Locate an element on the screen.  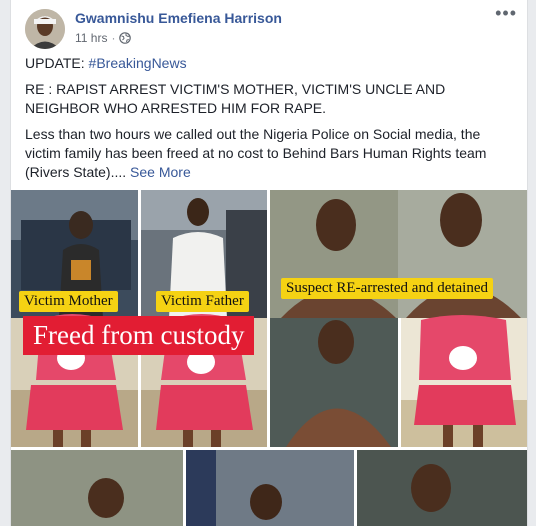
label-suspect-rearrested: Suspect RE-arrested and detained is located at coordinates (387, 288).